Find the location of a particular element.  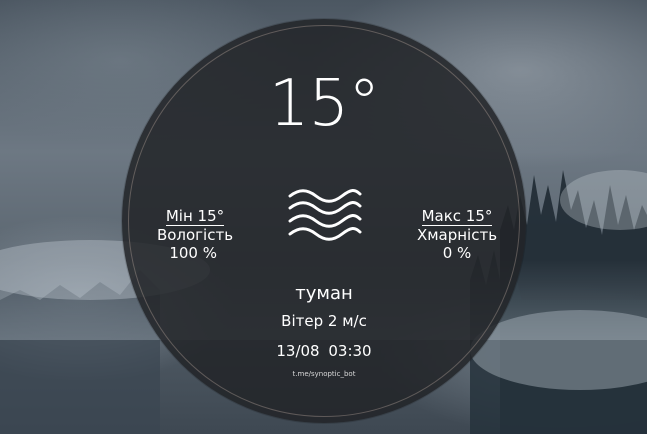

humidity-label: Вологість is located at coordinates (195, 235).